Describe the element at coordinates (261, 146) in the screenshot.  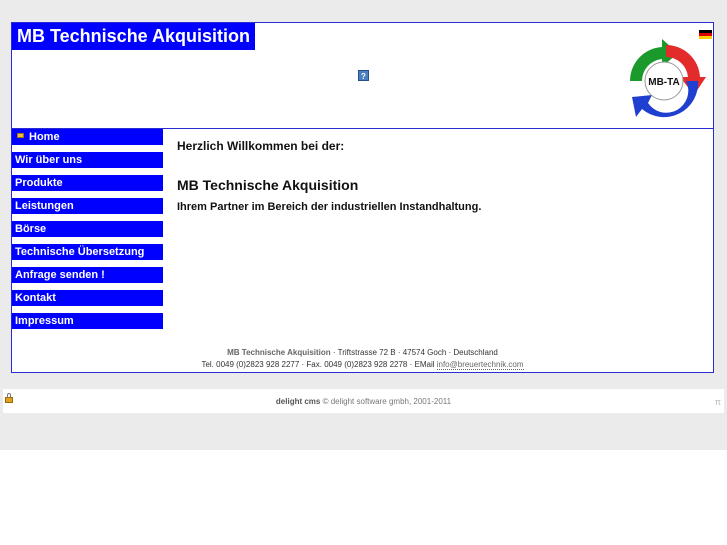
I see `welcome-heading: Herzlich Willkommen bei der:` at that location.